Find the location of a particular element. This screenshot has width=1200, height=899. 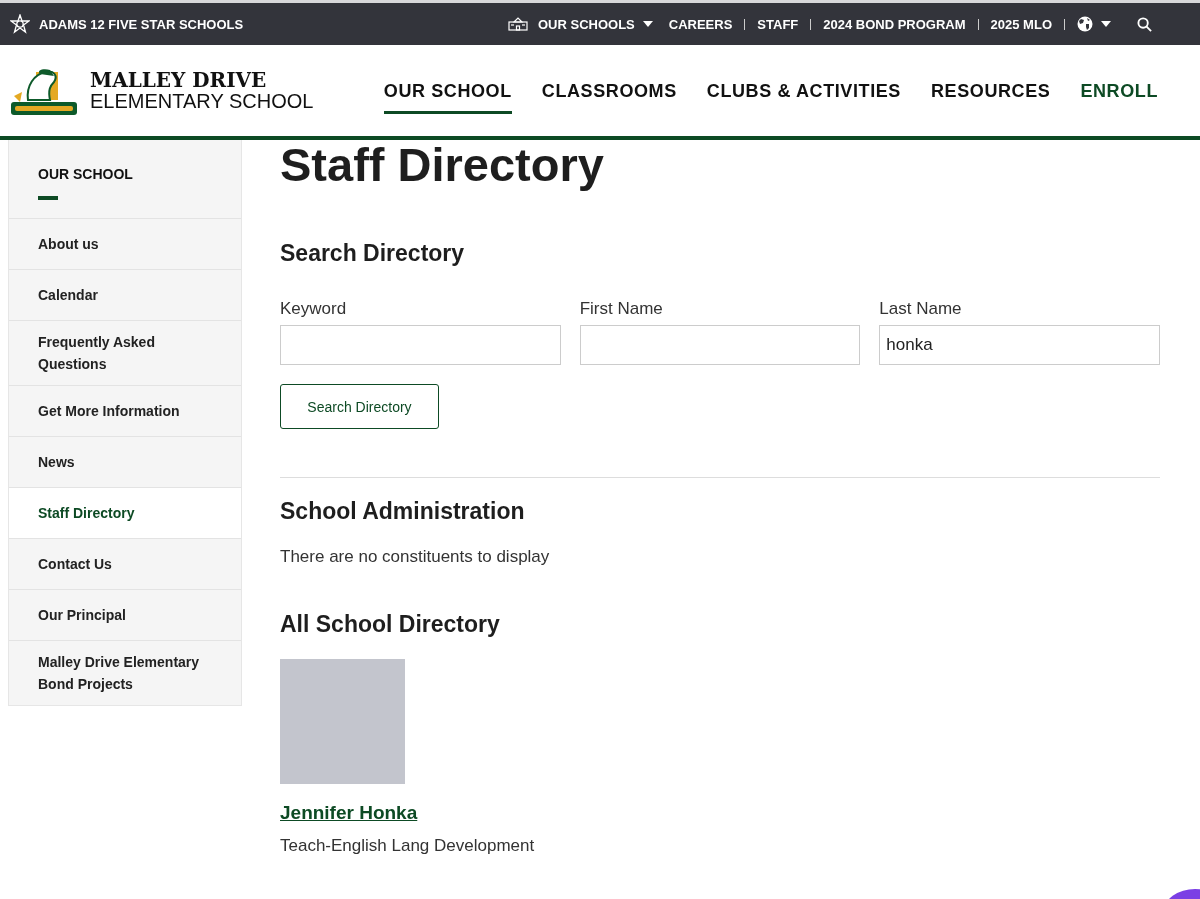

nav-tab: OUR SCHOOL is located at coordinates (447, 93).